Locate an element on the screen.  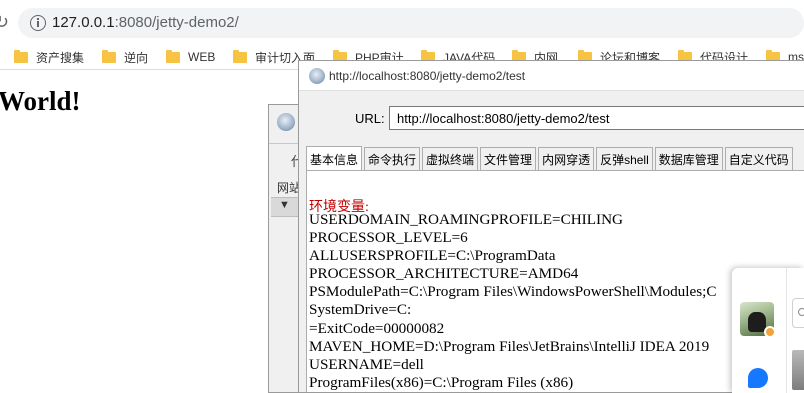
bookmark-label: 逆向 is located at coordinates (136, 57).